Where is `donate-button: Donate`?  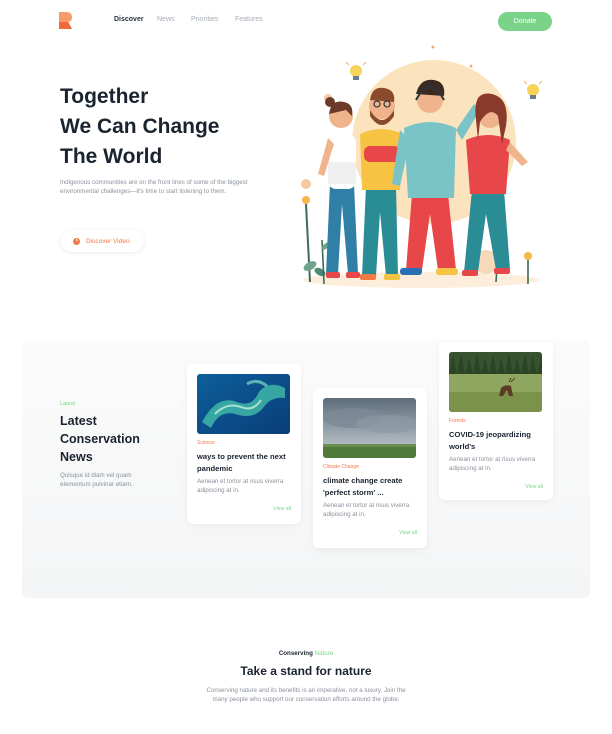 donate-button: Donate is located at coordinates (525, 21).